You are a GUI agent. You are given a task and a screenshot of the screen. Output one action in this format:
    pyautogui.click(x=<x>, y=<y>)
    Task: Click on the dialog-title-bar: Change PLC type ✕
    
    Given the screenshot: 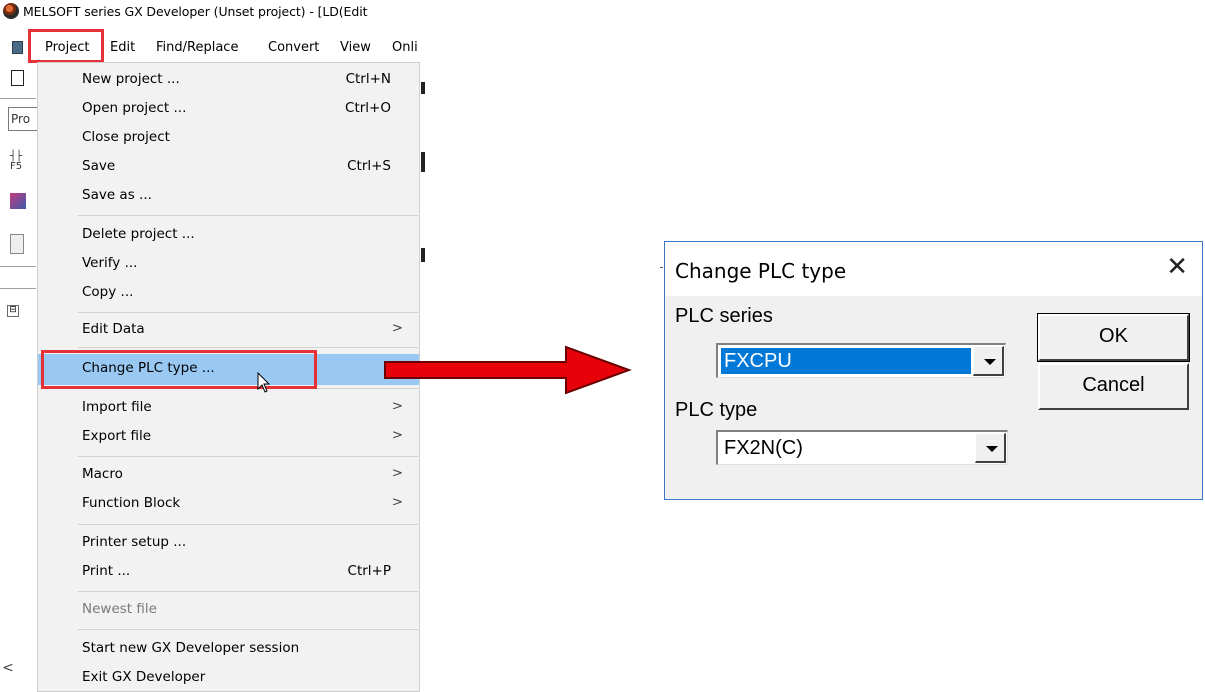 What is the action you would take?
    pyautogui.click(x=933, y=269)
    